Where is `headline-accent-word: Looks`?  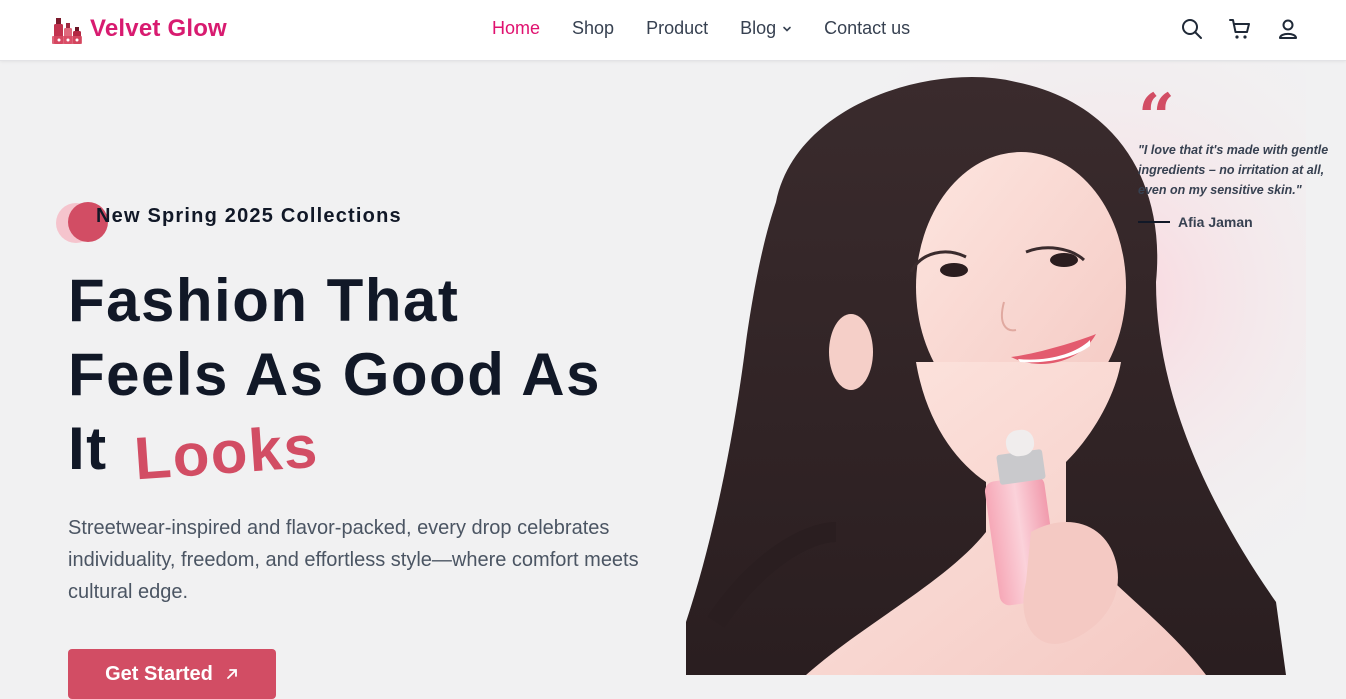 headline-accent-word: Looks is located at coordinates (226, 452).